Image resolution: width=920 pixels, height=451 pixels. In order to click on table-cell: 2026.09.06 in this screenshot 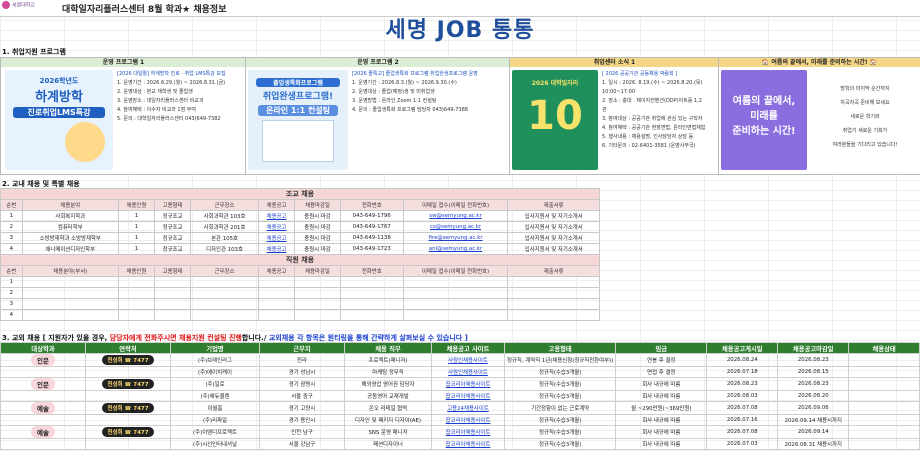, I will do `click(813, 408)`.